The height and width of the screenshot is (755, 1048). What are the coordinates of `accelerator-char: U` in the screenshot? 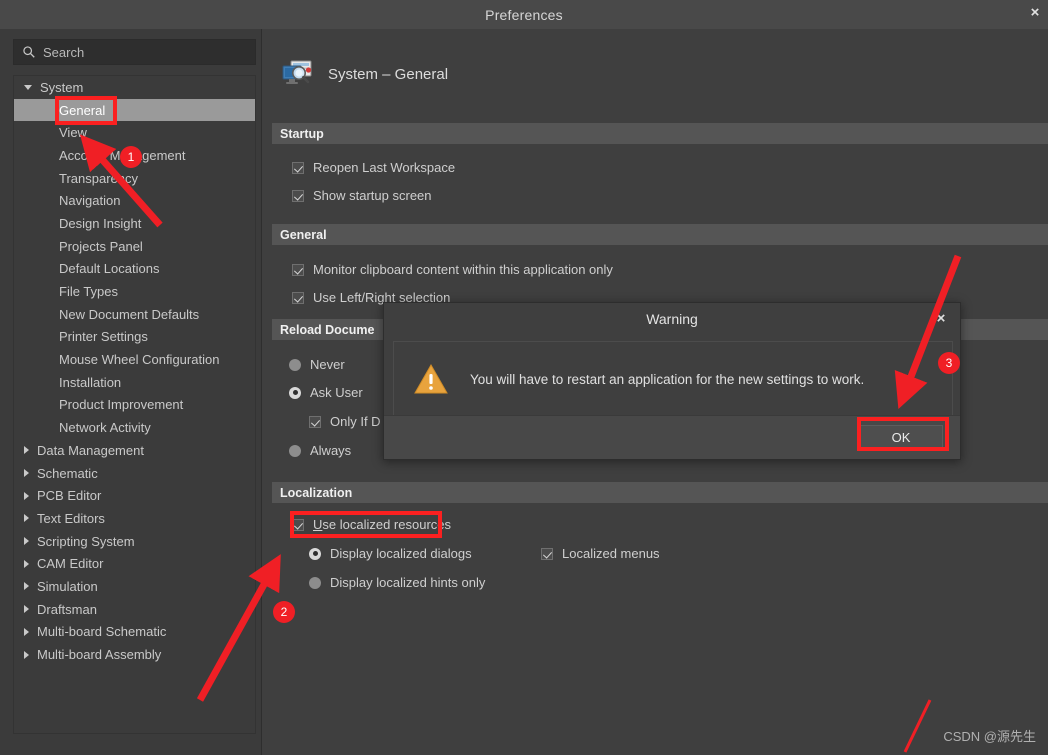 It's located at (318, 524).